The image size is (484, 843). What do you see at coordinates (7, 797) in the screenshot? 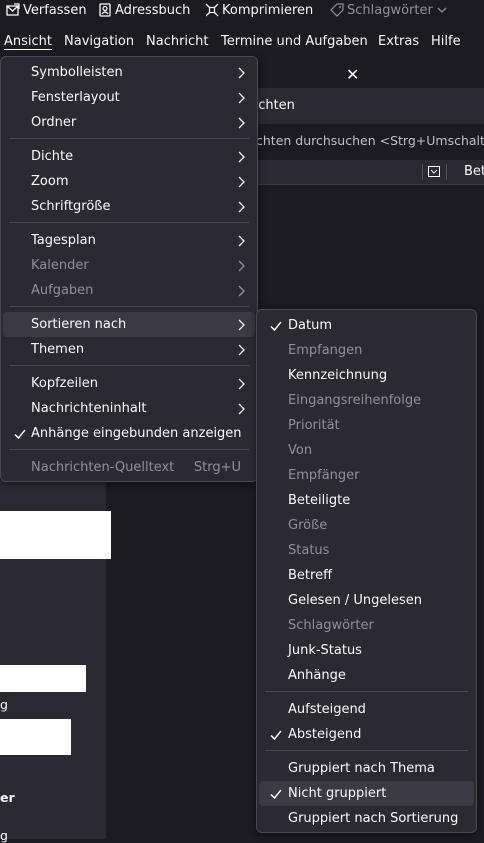
I see `folder-text: er` at bounding box center [7, 797].